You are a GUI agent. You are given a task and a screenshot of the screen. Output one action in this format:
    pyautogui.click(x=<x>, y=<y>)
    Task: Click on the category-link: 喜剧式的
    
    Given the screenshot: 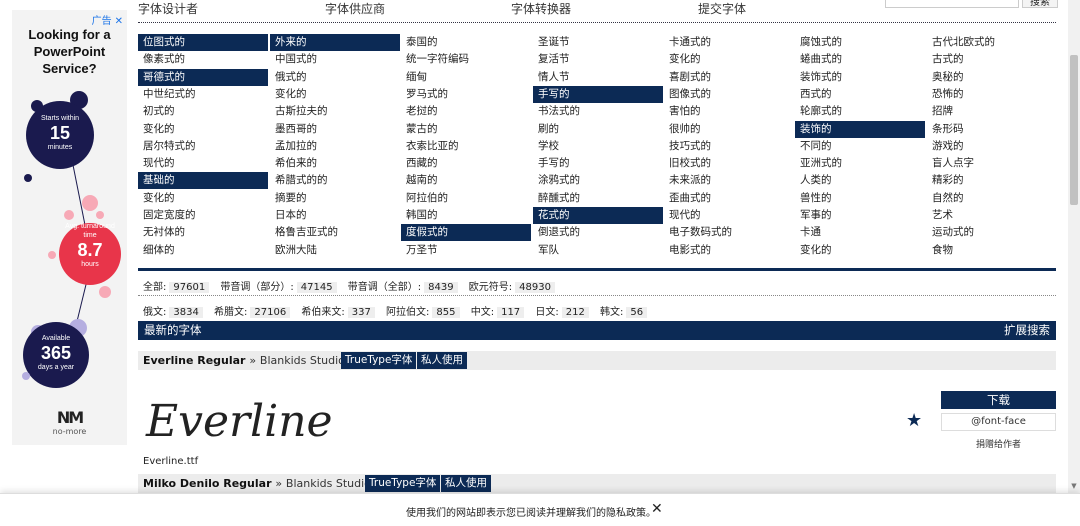 What is the action you would take?
    pyautogui.click(x=729, y=77)
    